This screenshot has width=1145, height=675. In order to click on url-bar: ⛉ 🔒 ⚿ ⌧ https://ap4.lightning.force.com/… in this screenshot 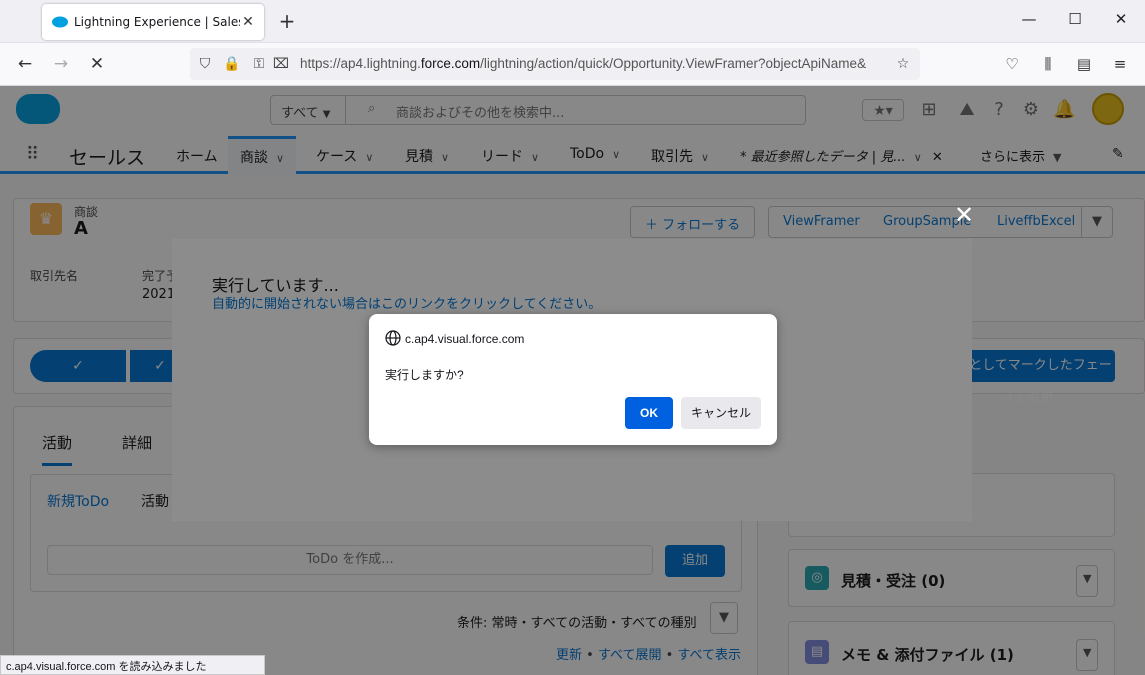, I will do `click(555, 64)`.